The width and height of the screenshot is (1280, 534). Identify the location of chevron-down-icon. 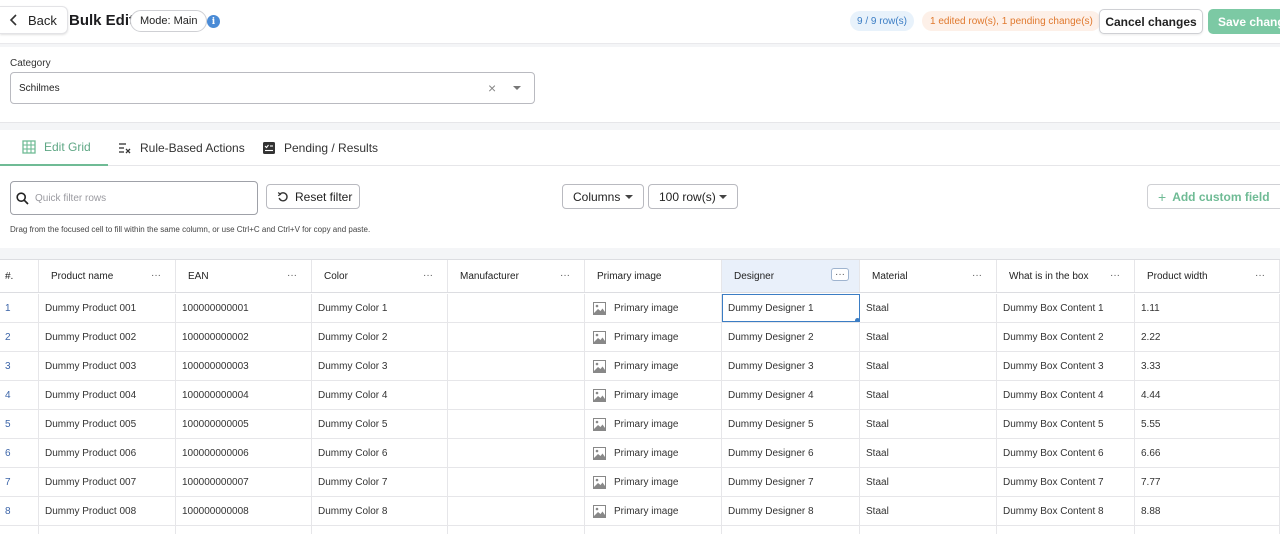
(517, 88).